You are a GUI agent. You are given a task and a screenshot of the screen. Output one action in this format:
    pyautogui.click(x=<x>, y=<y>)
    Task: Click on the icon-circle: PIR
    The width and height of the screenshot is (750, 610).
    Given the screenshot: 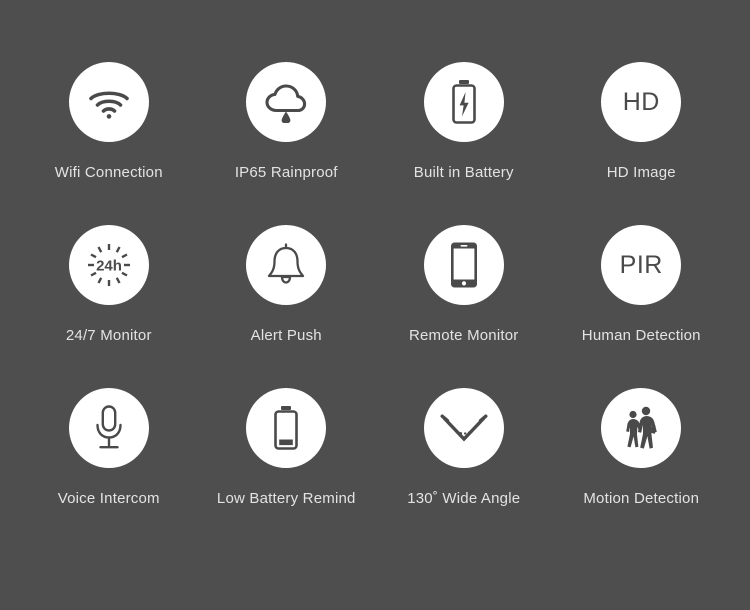 What is the action you would take?
    pyautogui.click(x=641, y=265)
    